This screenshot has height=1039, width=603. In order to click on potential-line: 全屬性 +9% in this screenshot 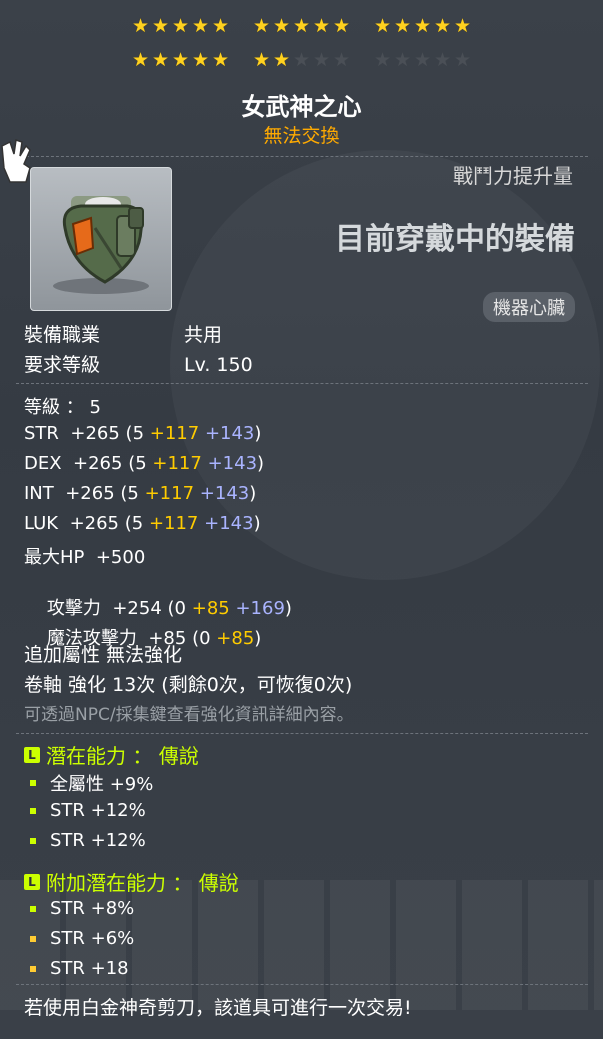, I will do `click(91, 783)`.